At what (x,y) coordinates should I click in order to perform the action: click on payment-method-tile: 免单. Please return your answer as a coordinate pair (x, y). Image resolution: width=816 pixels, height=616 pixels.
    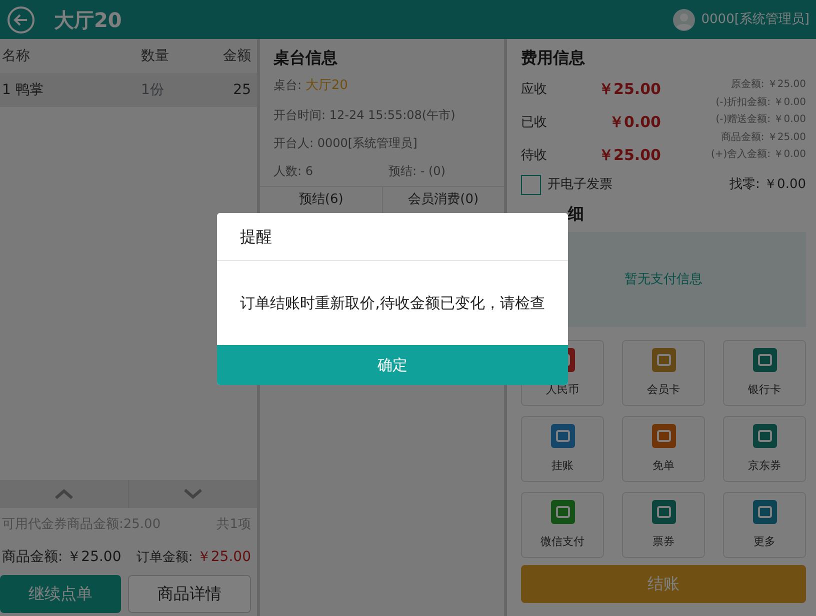
    Looking at the image, I should click on (663, 449).